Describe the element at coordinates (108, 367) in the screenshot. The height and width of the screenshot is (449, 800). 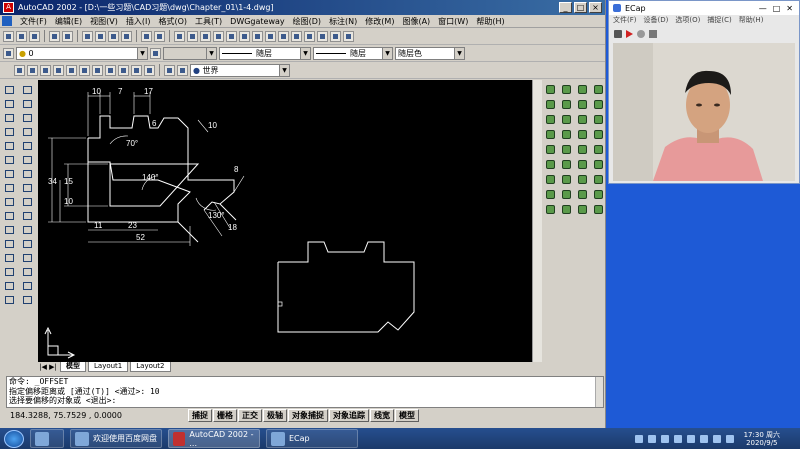
I see `tab-layout1: Layout1` at that location.